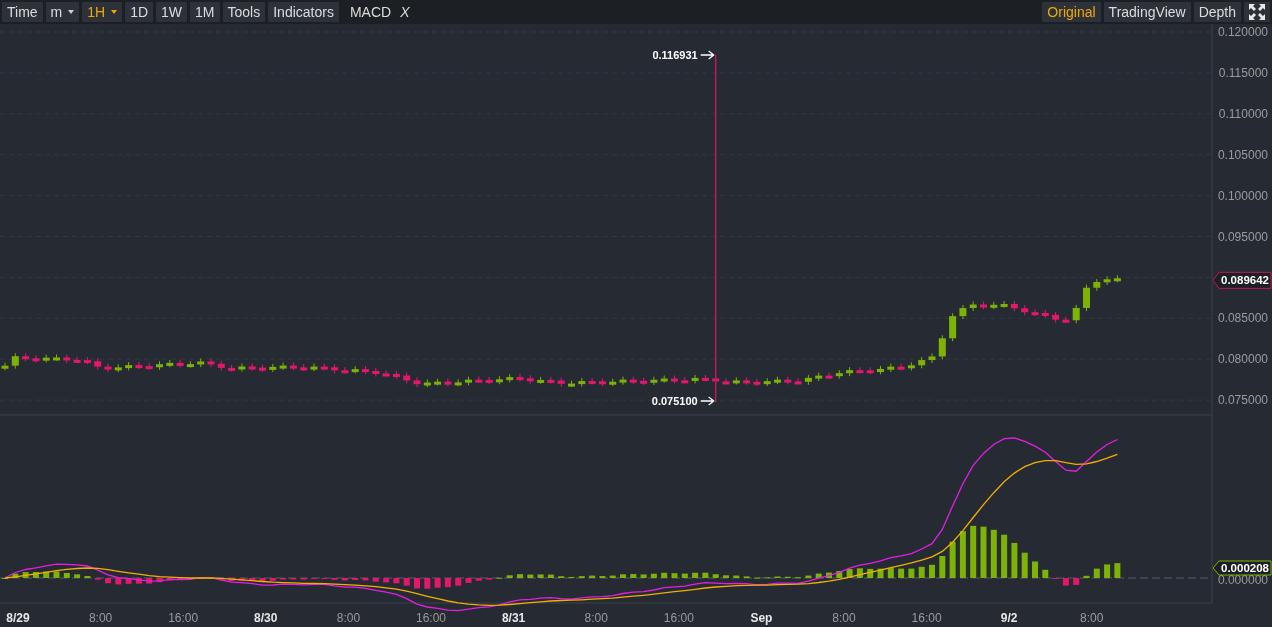 This screenshot has height=627, width=1272. What do you see at coordinates (1243, 72) in the screenshot?
I see `price-axis-label: 0.115000` at bounding box center [1243, 72].